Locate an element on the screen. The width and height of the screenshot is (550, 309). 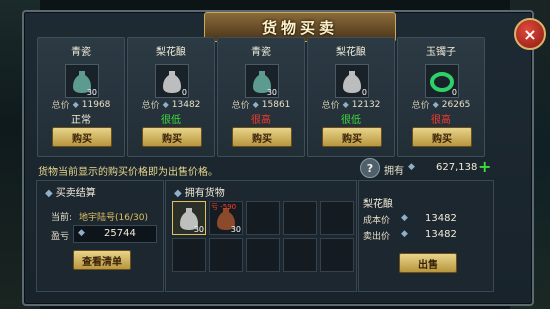
settlement-panel: ◆ 买卖结算 当前: 地宇陆号(16/30) 盈亏 ◆ 25744 查看清单 is located at coordinates (100, 236).